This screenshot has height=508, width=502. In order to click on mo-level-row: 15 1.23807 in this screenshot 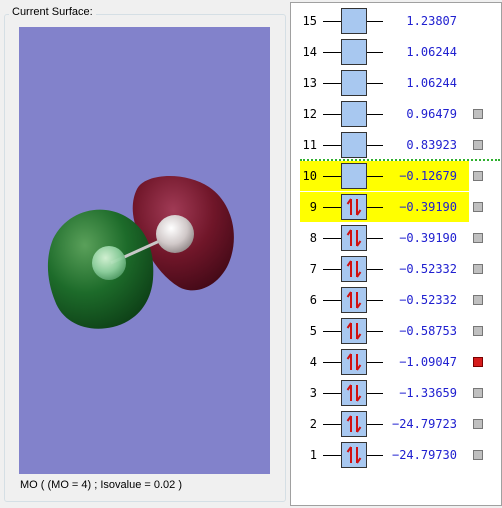, I will do `click(396, 21)`.